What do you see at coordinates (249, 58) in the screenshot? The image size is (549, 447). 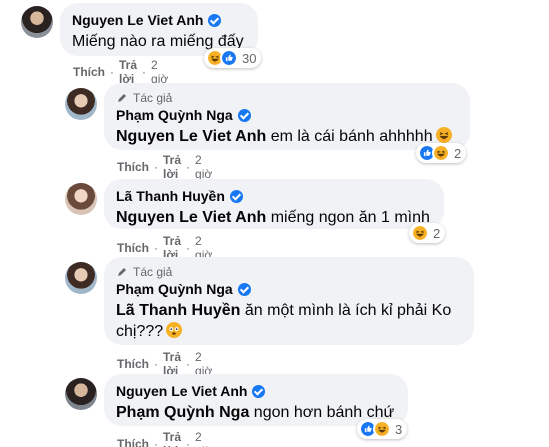 I see `reaction-count: 30` at bounding box center [249, 58].